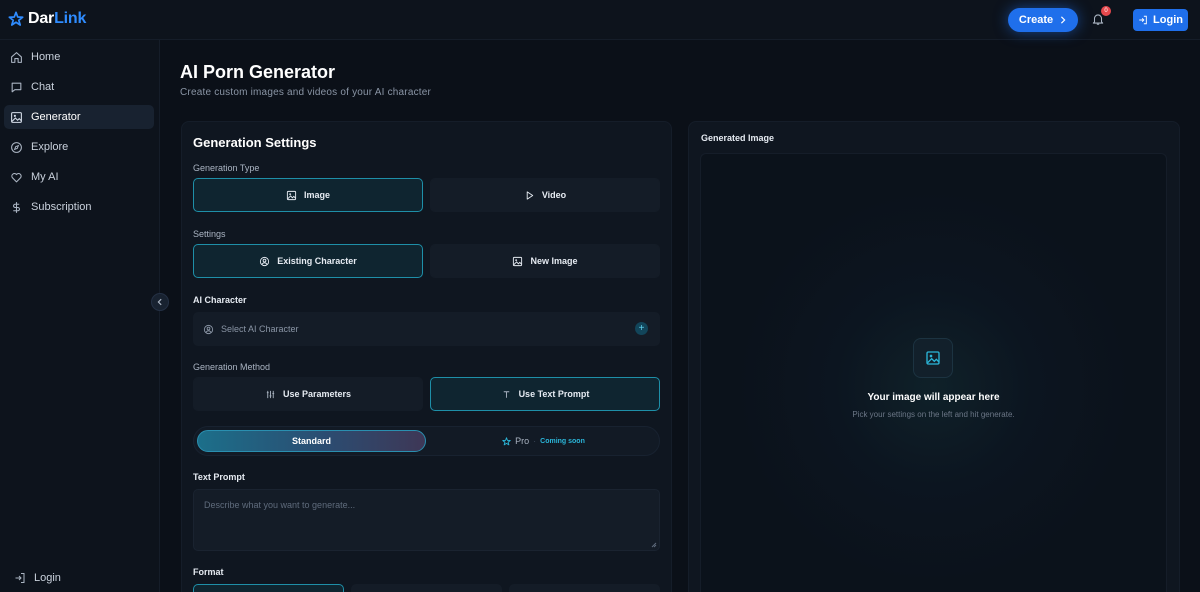  What do you see at coordinates (16, 57) in the screenshot?
I see `home-icon` at bounding box center [16, 57].